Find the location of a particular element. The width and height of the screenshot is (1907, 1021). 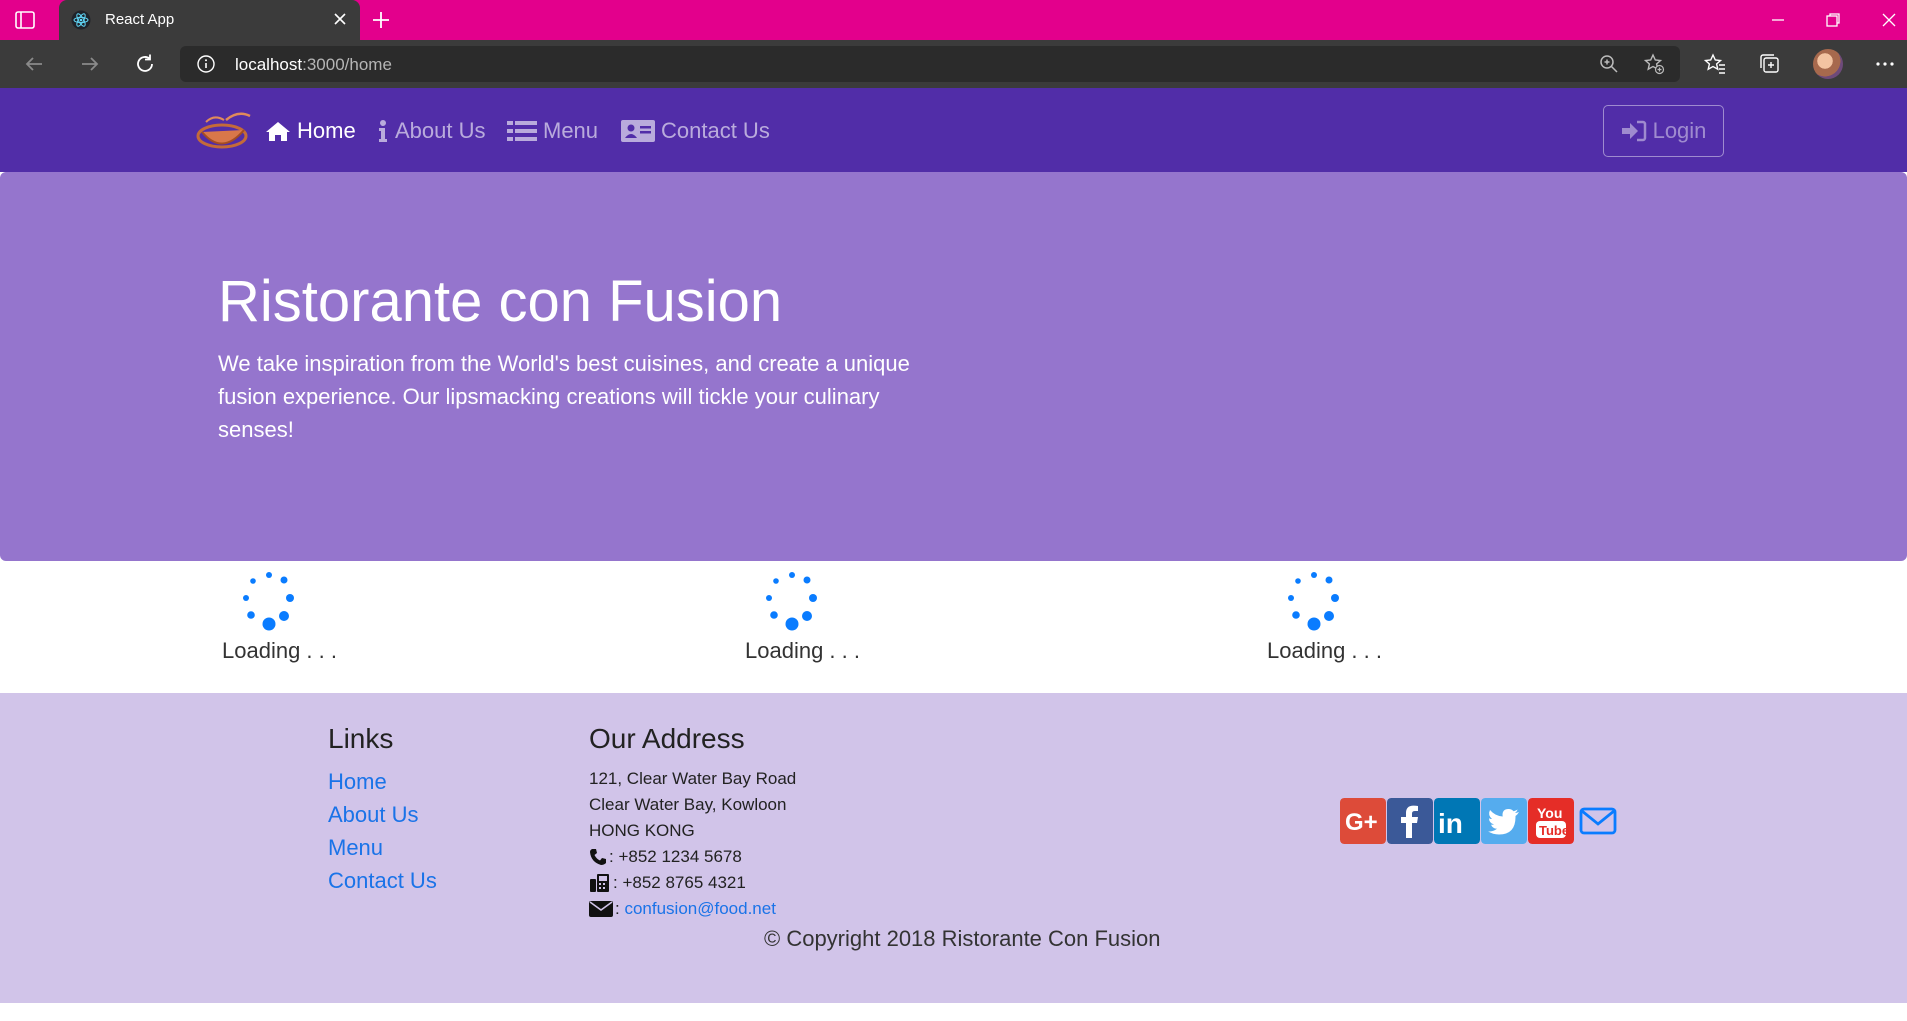

address-heading: Our Address is located at coordinates (667, 738).